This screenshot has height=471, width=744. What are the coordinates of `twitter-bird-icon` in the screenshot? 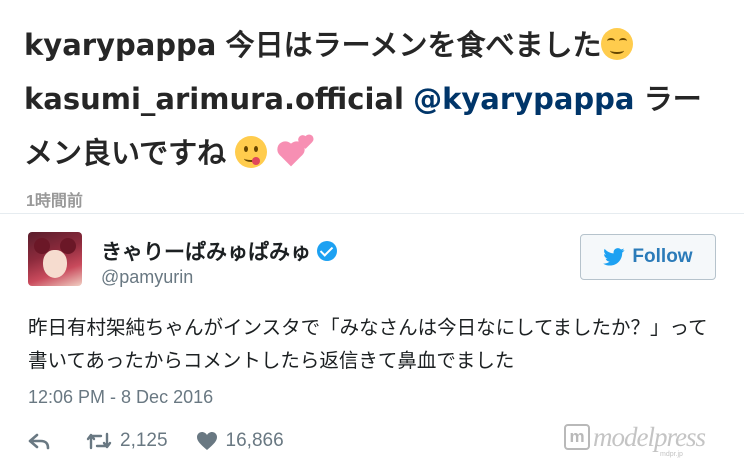 It's located at (614, 257).